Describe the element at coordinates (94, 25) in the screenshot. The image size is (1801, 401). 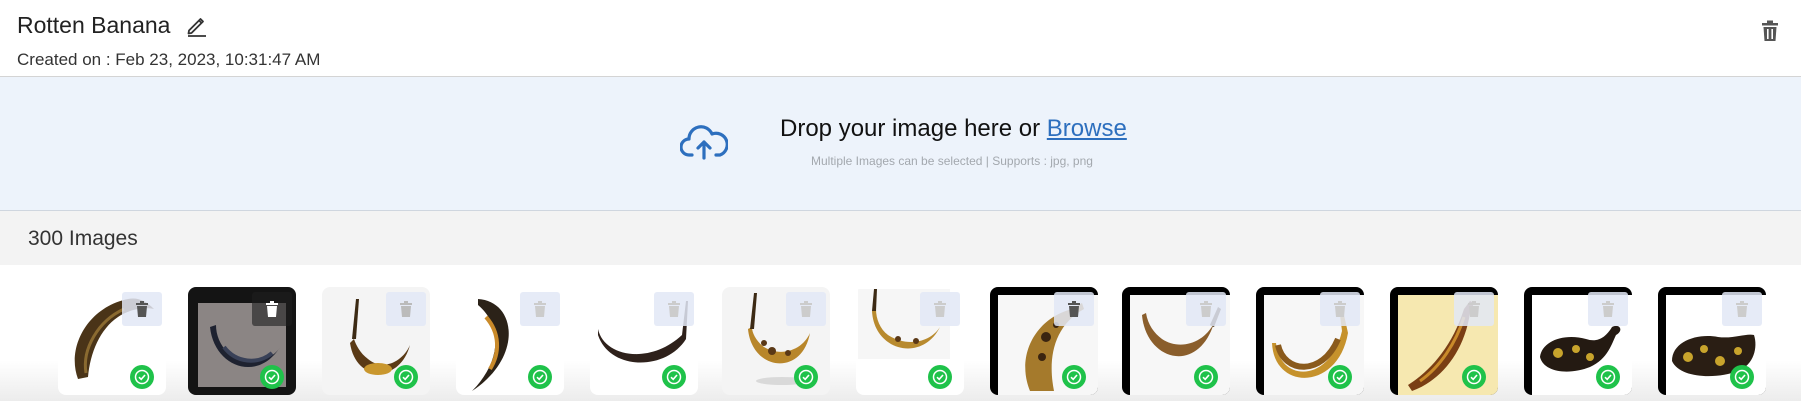
I see `dataset-title: Rotten Banana` at that location.